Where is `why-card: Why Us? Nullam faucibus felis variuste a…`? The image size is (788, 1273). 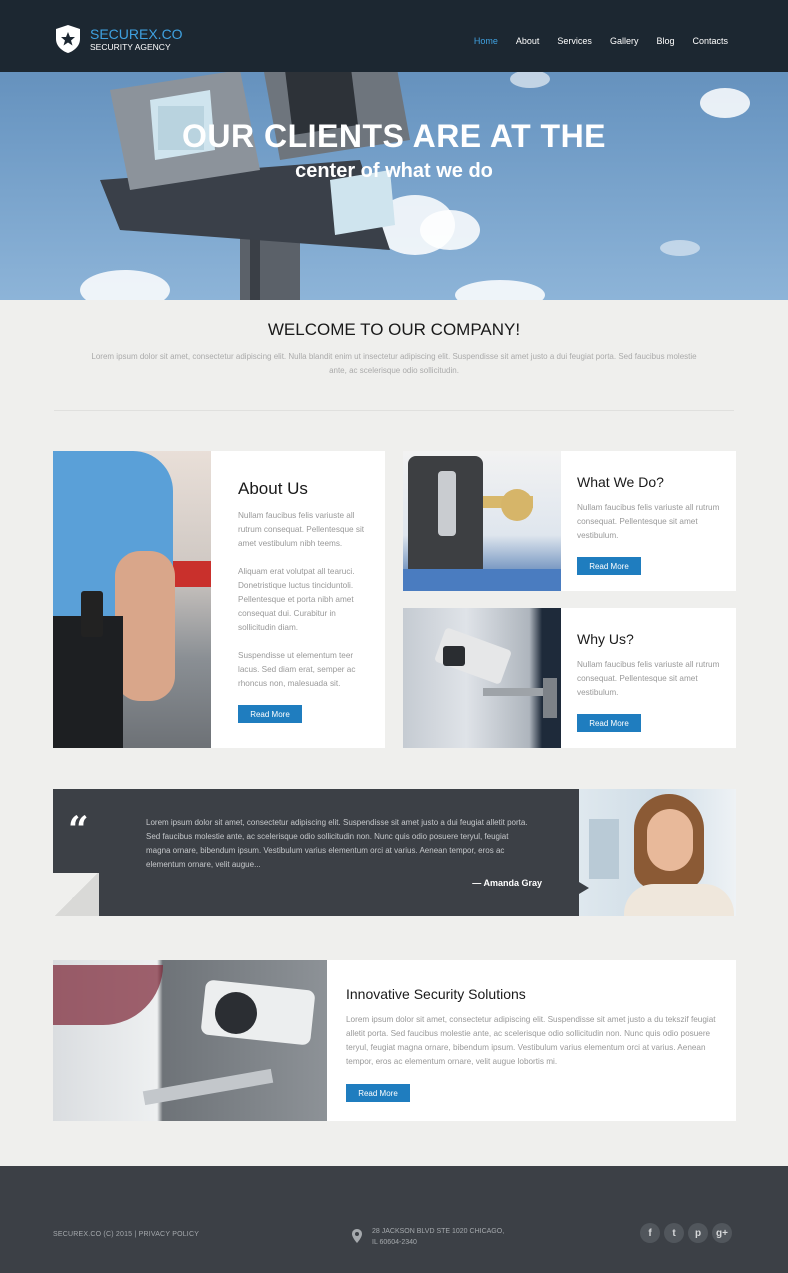
why-card: Why Us? Nullam faucibus felis variuste a… is located at coordinates (569, 678).